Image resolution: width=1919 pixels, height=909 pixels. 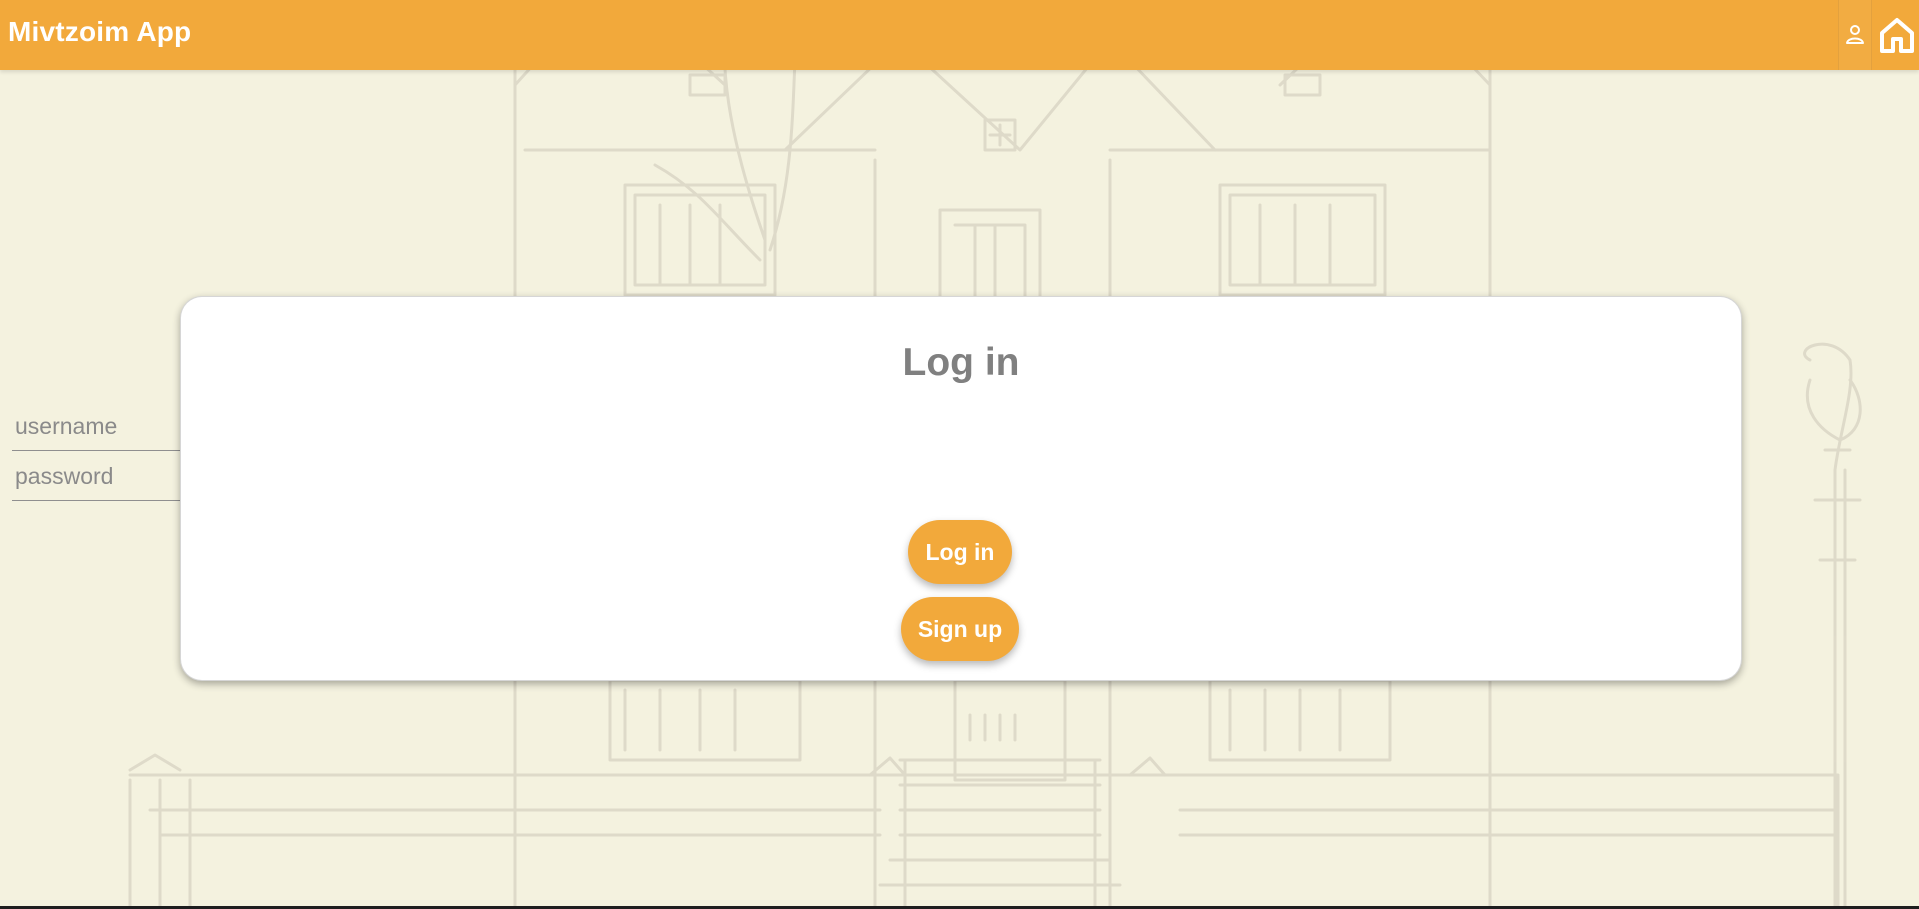 I want to click on login-title: Log in, so click(x=961, y=362).